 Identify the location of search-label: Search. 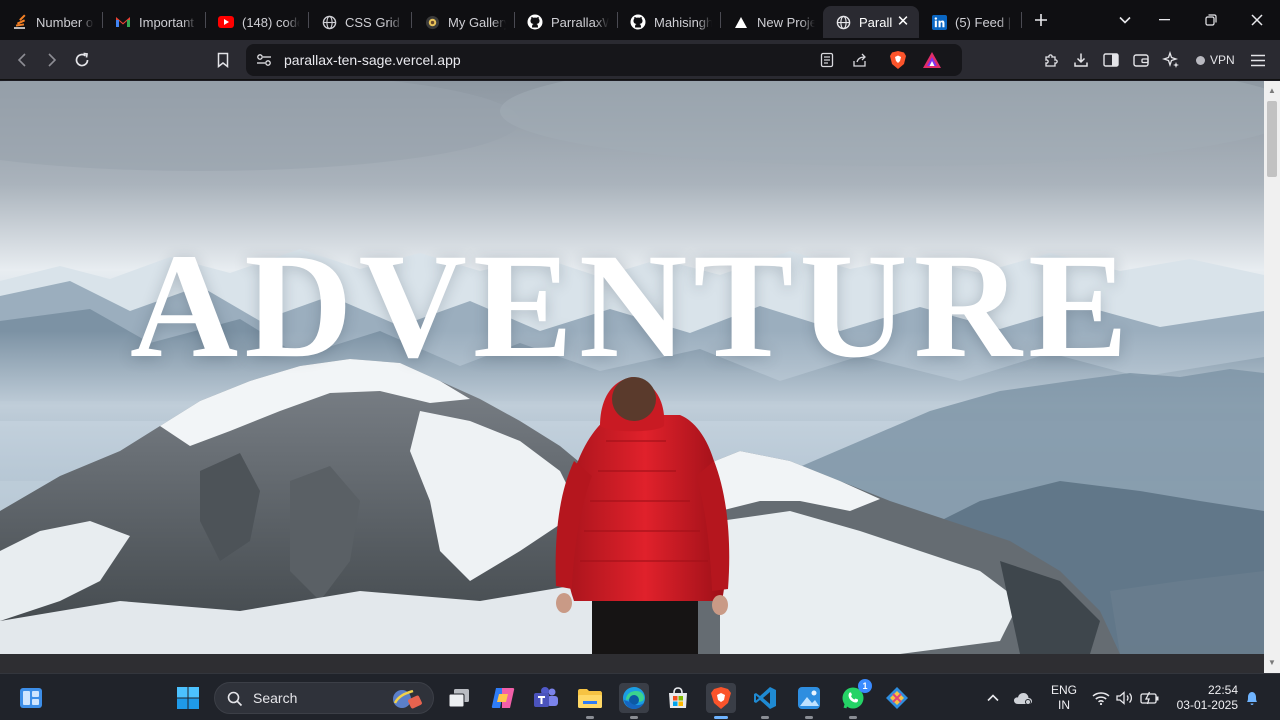
(275, 698).